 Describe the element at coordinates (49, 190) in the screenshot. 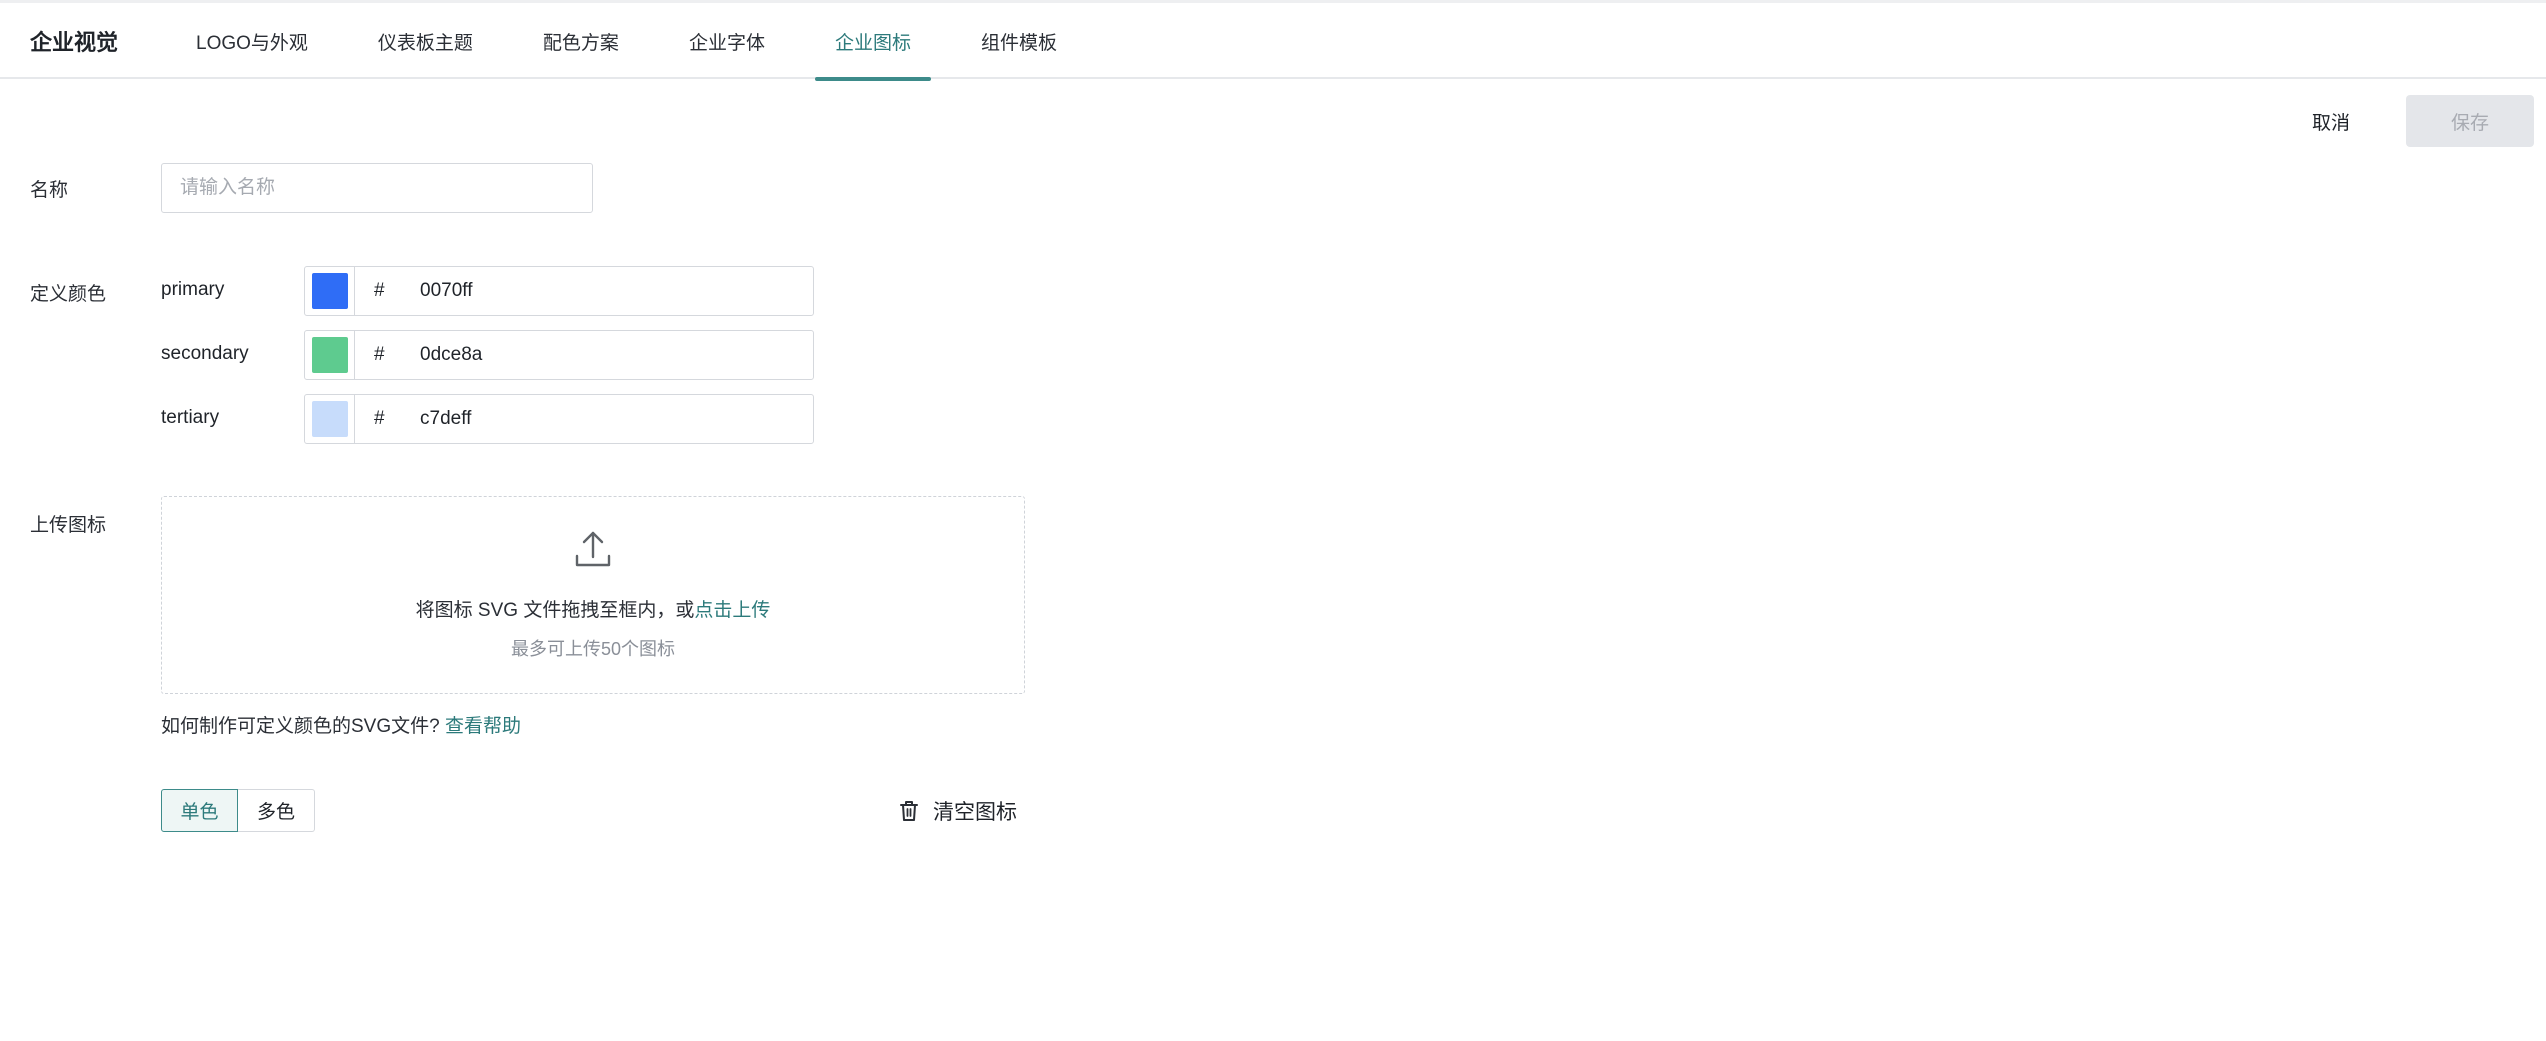

I see `name-label: 名称` at that location.